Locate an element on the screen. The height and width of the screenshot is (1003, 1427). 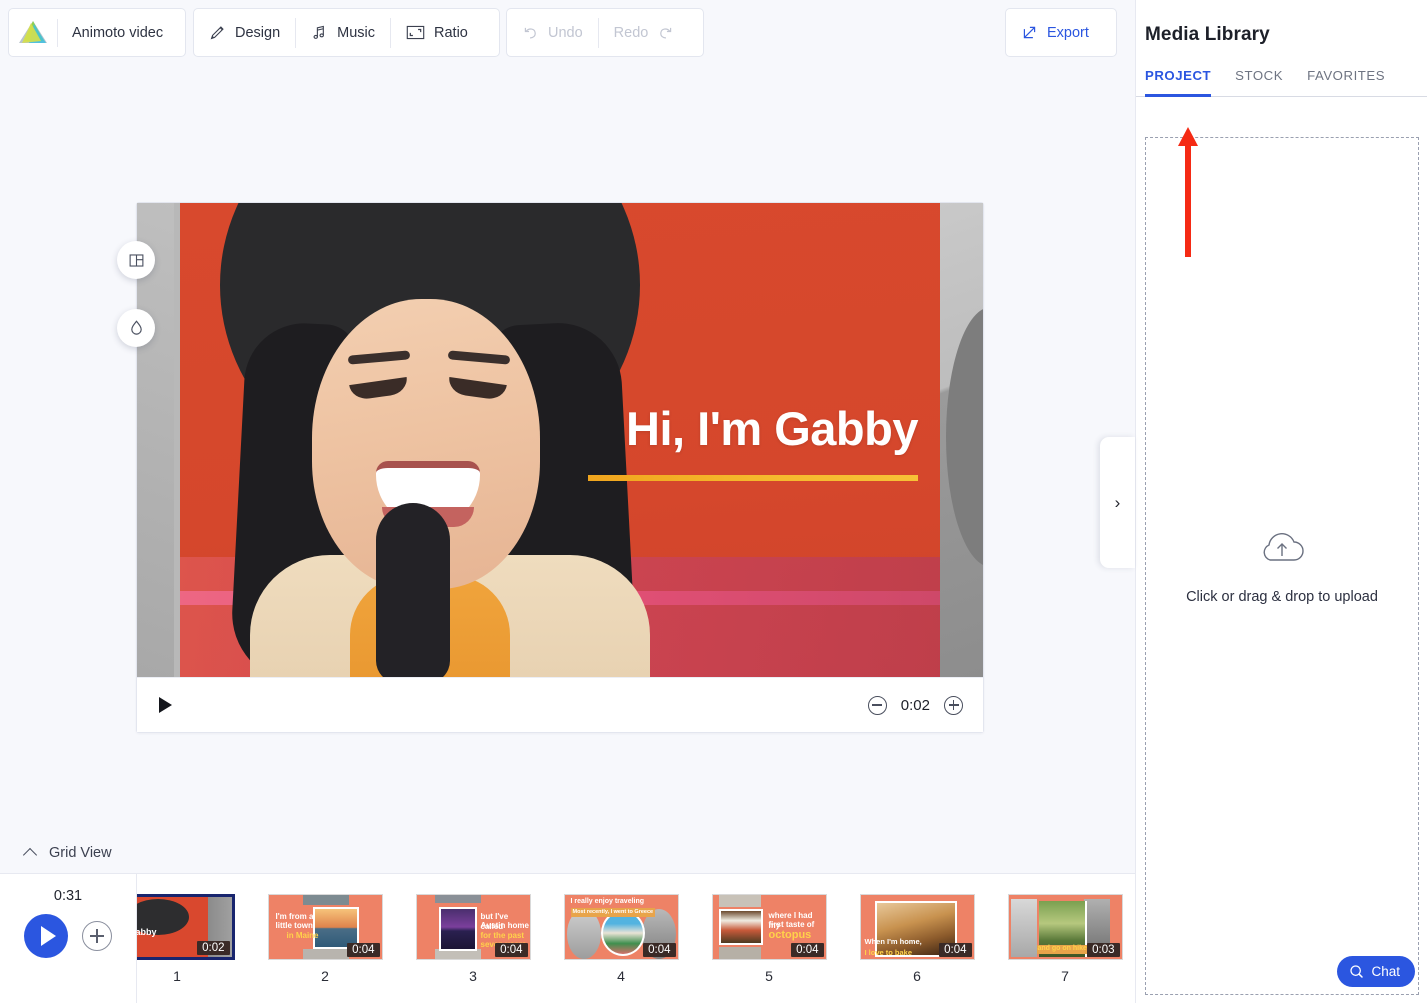
timeline: 0:31 Gabby 0:02 1 is located at coordinates (567, 938).